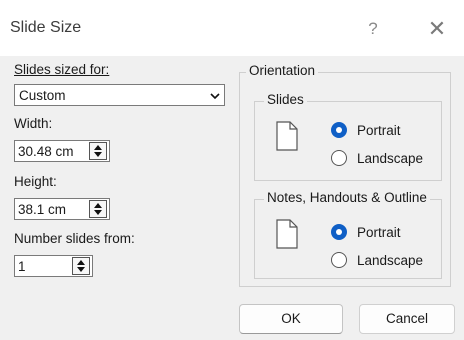 The height and width of the screenshot is (340, 464). I want to click on width-value: 30.48 cm, so click(46, 151).